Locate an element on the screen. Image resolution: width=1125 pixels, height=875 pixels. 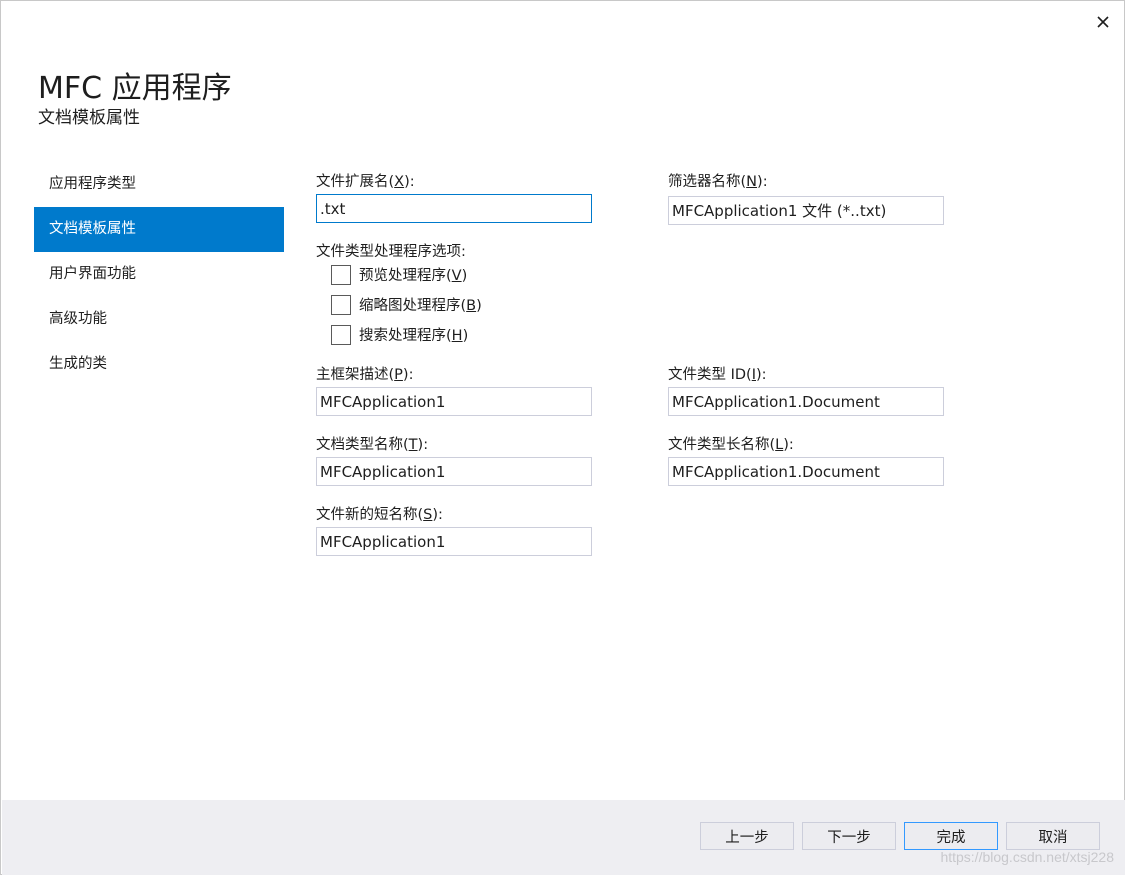
close-icon is located at coordinates (1103, 22).